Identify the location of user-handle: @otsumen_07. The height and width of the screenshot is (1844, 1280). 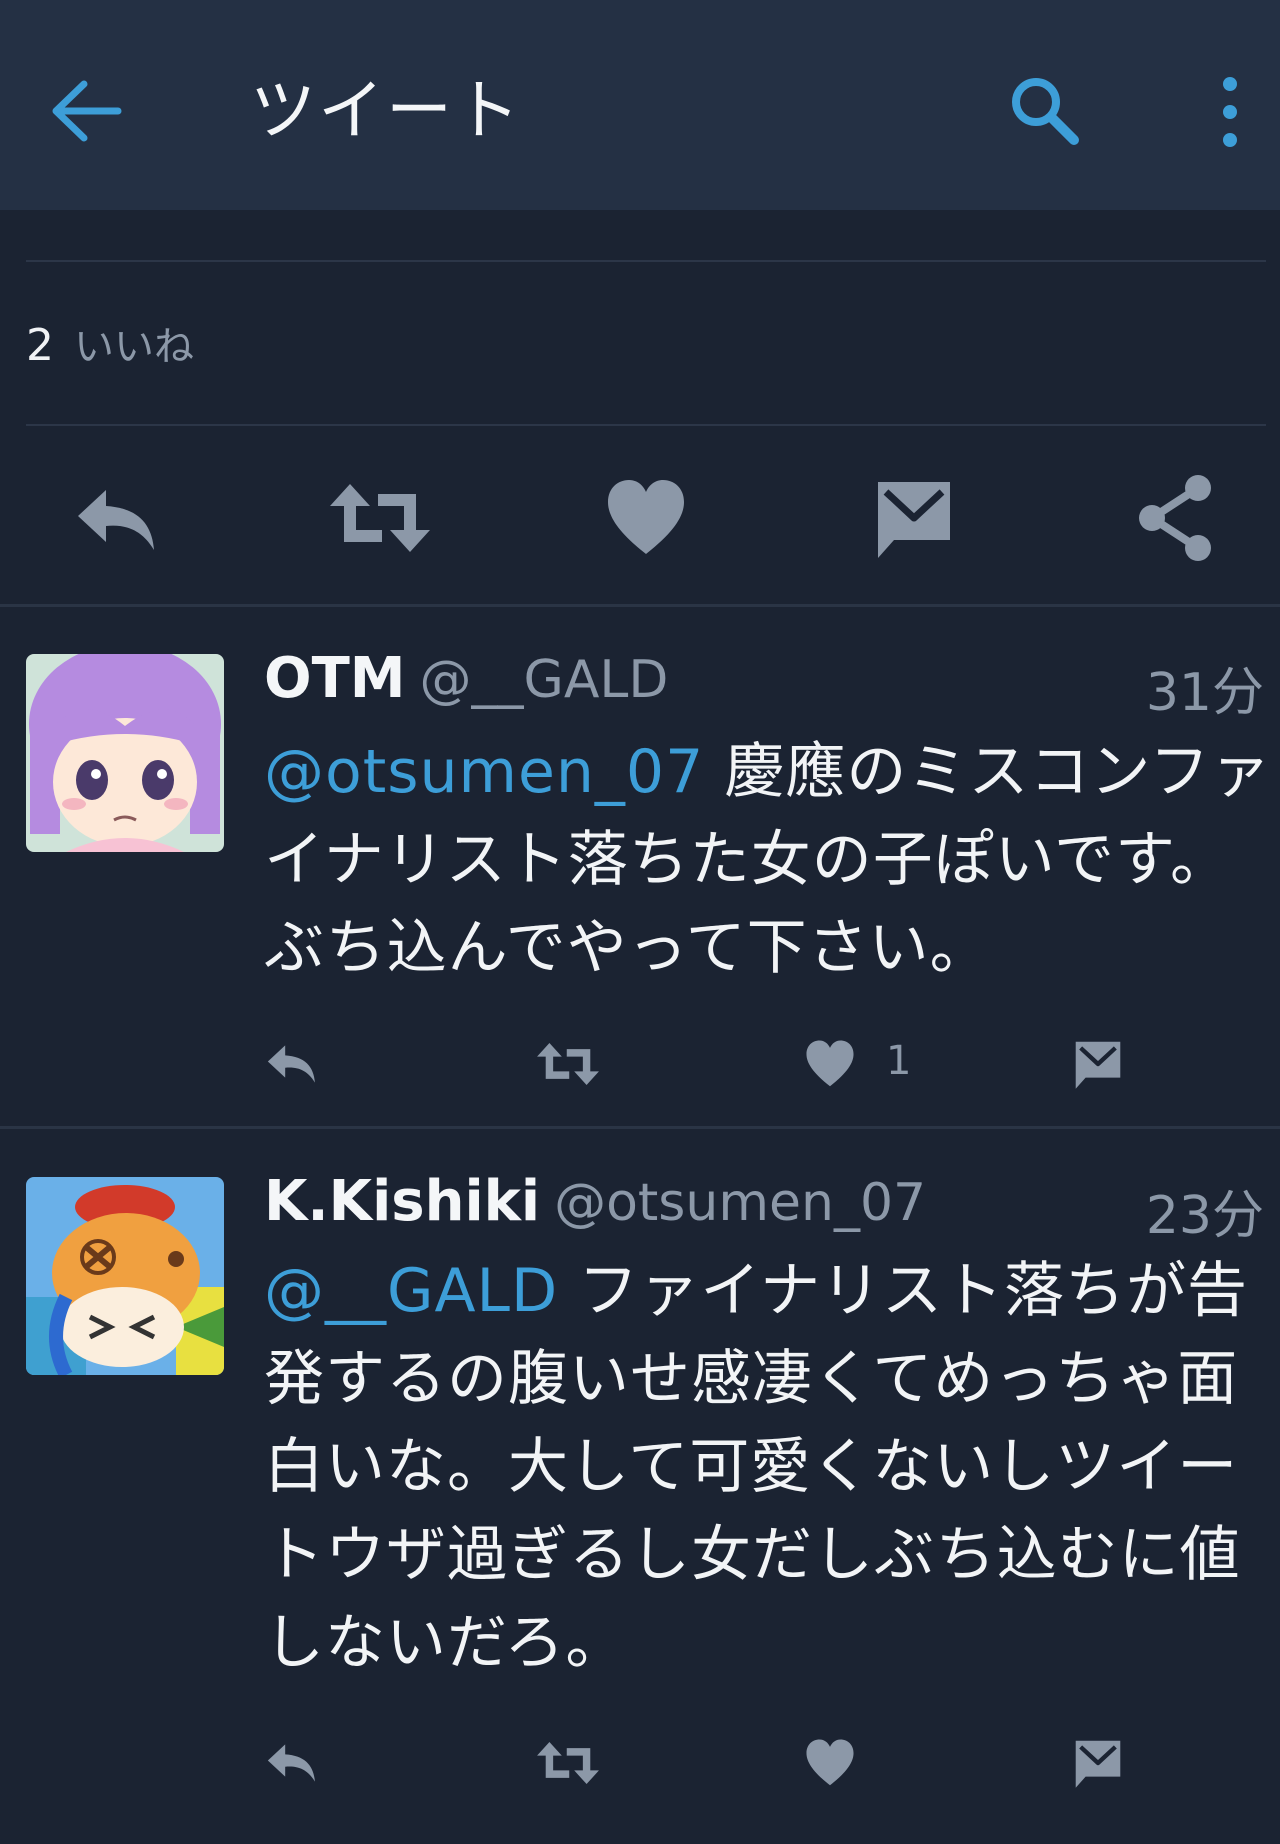
(740, 1203).